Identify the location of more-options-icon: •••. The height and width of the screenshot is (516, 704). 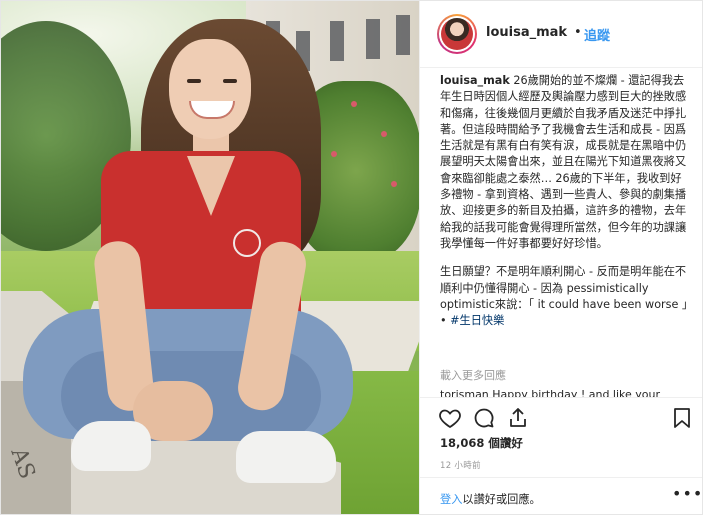
(687, 493).